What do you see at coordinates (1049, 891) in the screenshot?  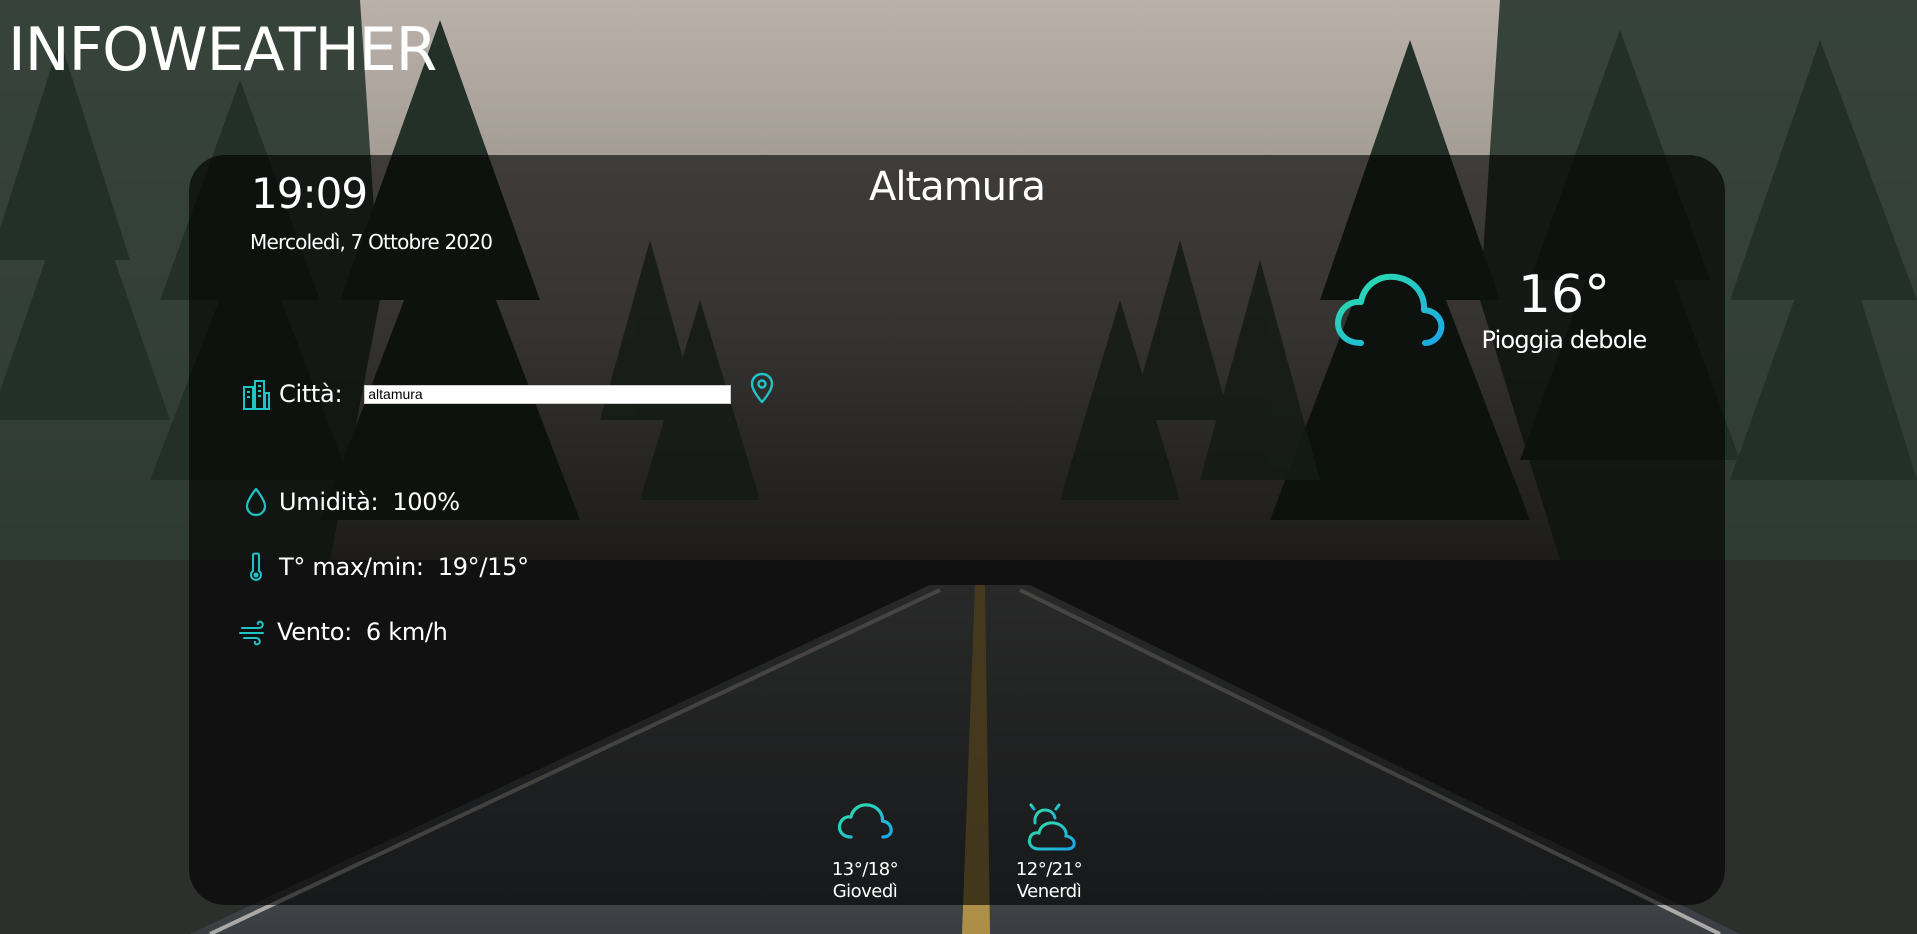 I see `forecast-day-name: Venerdì` at bounding box center [1049, 891].